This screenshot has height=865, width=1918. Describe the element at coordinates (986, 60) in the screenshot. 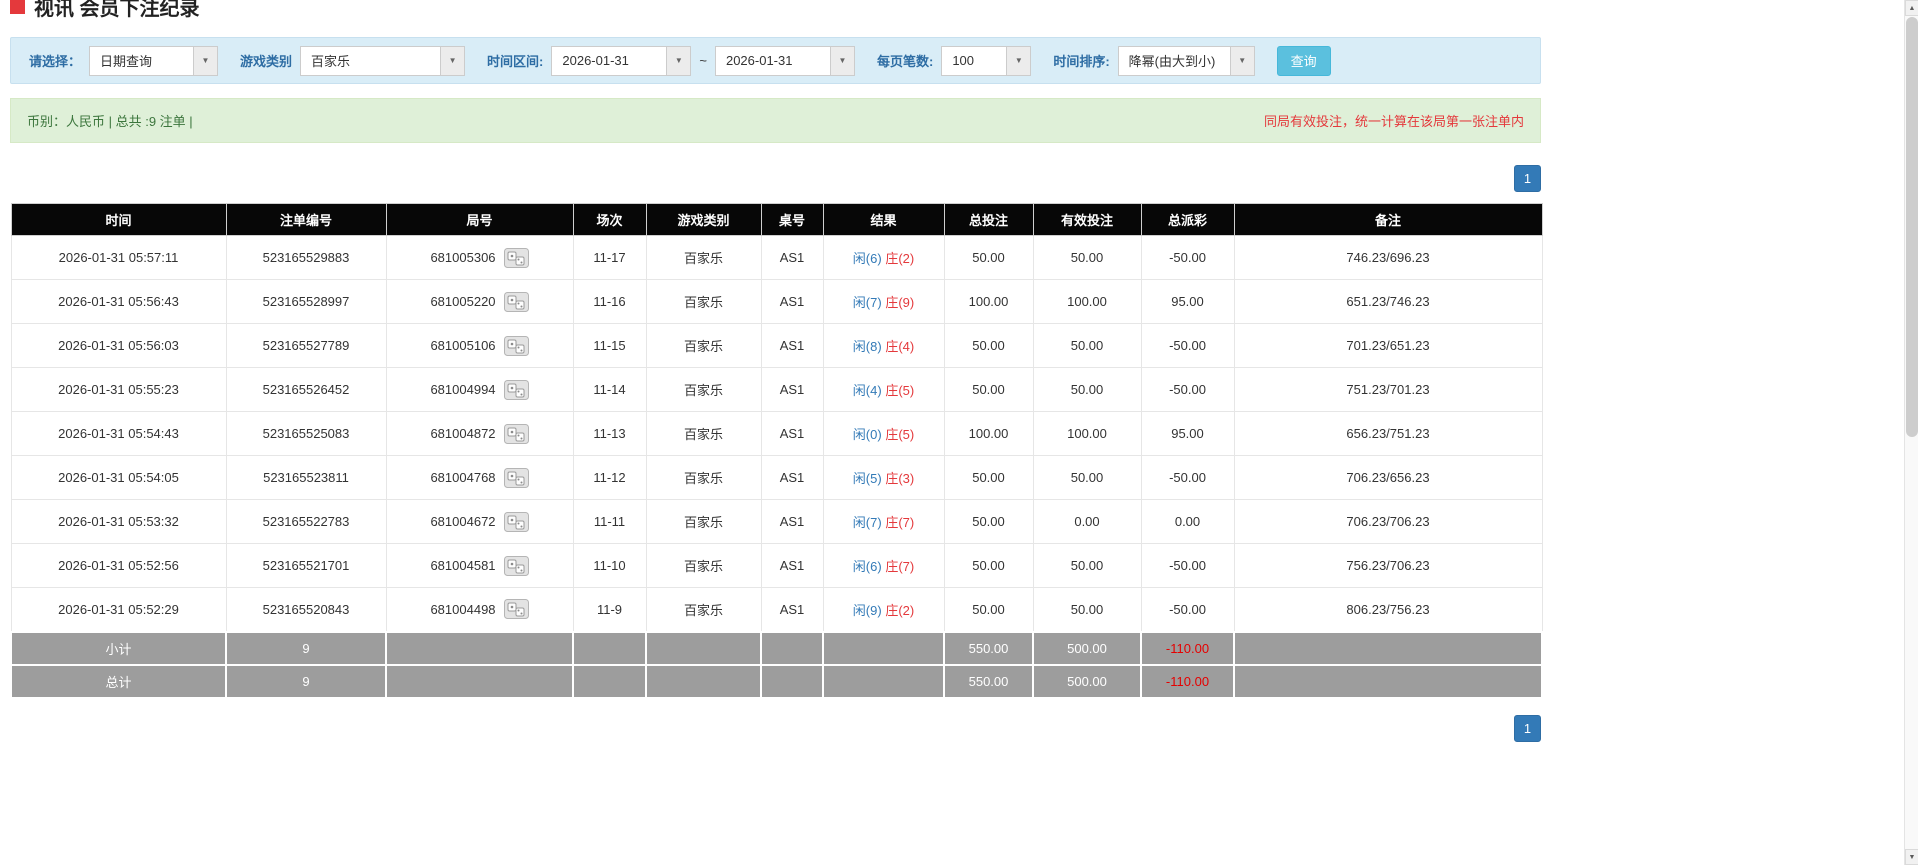

I see `page-size-select: 100 ▼` at that location.